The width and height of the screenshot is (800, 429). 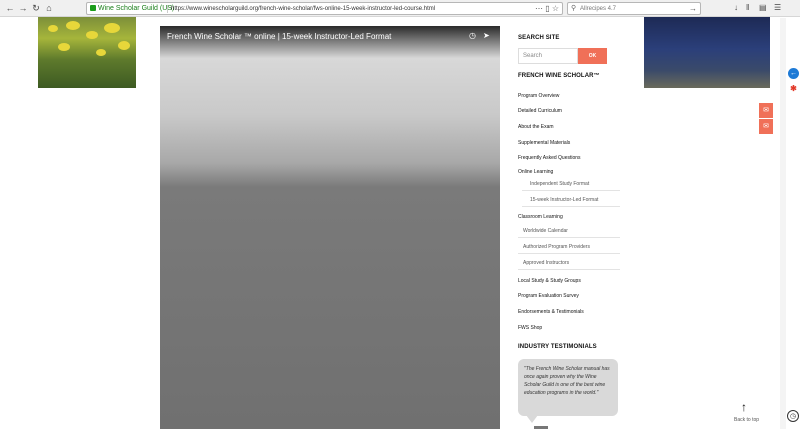 I want to click on search-ok-button: OK, so click(x=592, y=56).